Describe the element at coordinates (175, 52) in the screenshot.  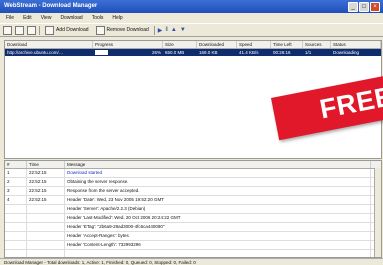
I see `download-size: 650.0 MB` at that location.